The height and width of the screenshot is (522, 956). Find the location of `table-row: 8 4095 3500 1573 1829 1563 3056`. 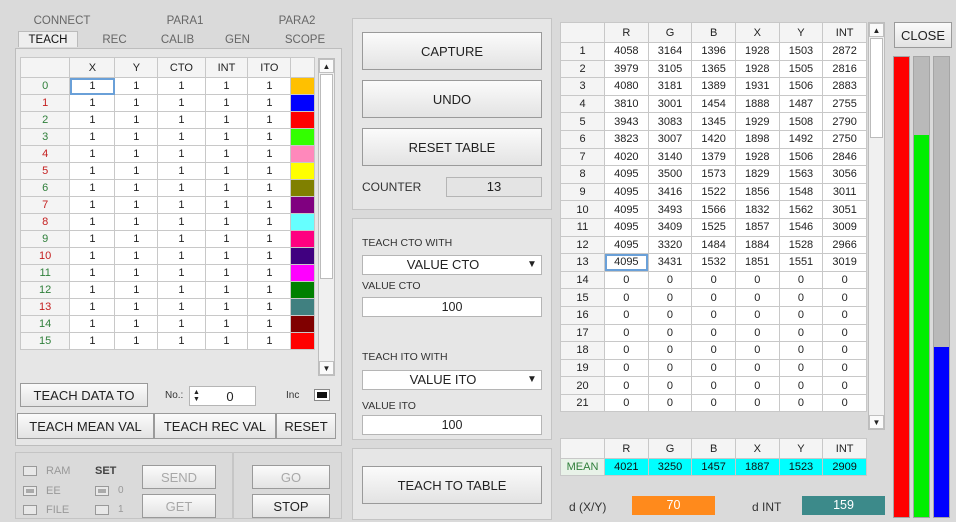

table-row: 8 4095 3500 1573 1829 1563 3056 is located at coordinates (713, 174).